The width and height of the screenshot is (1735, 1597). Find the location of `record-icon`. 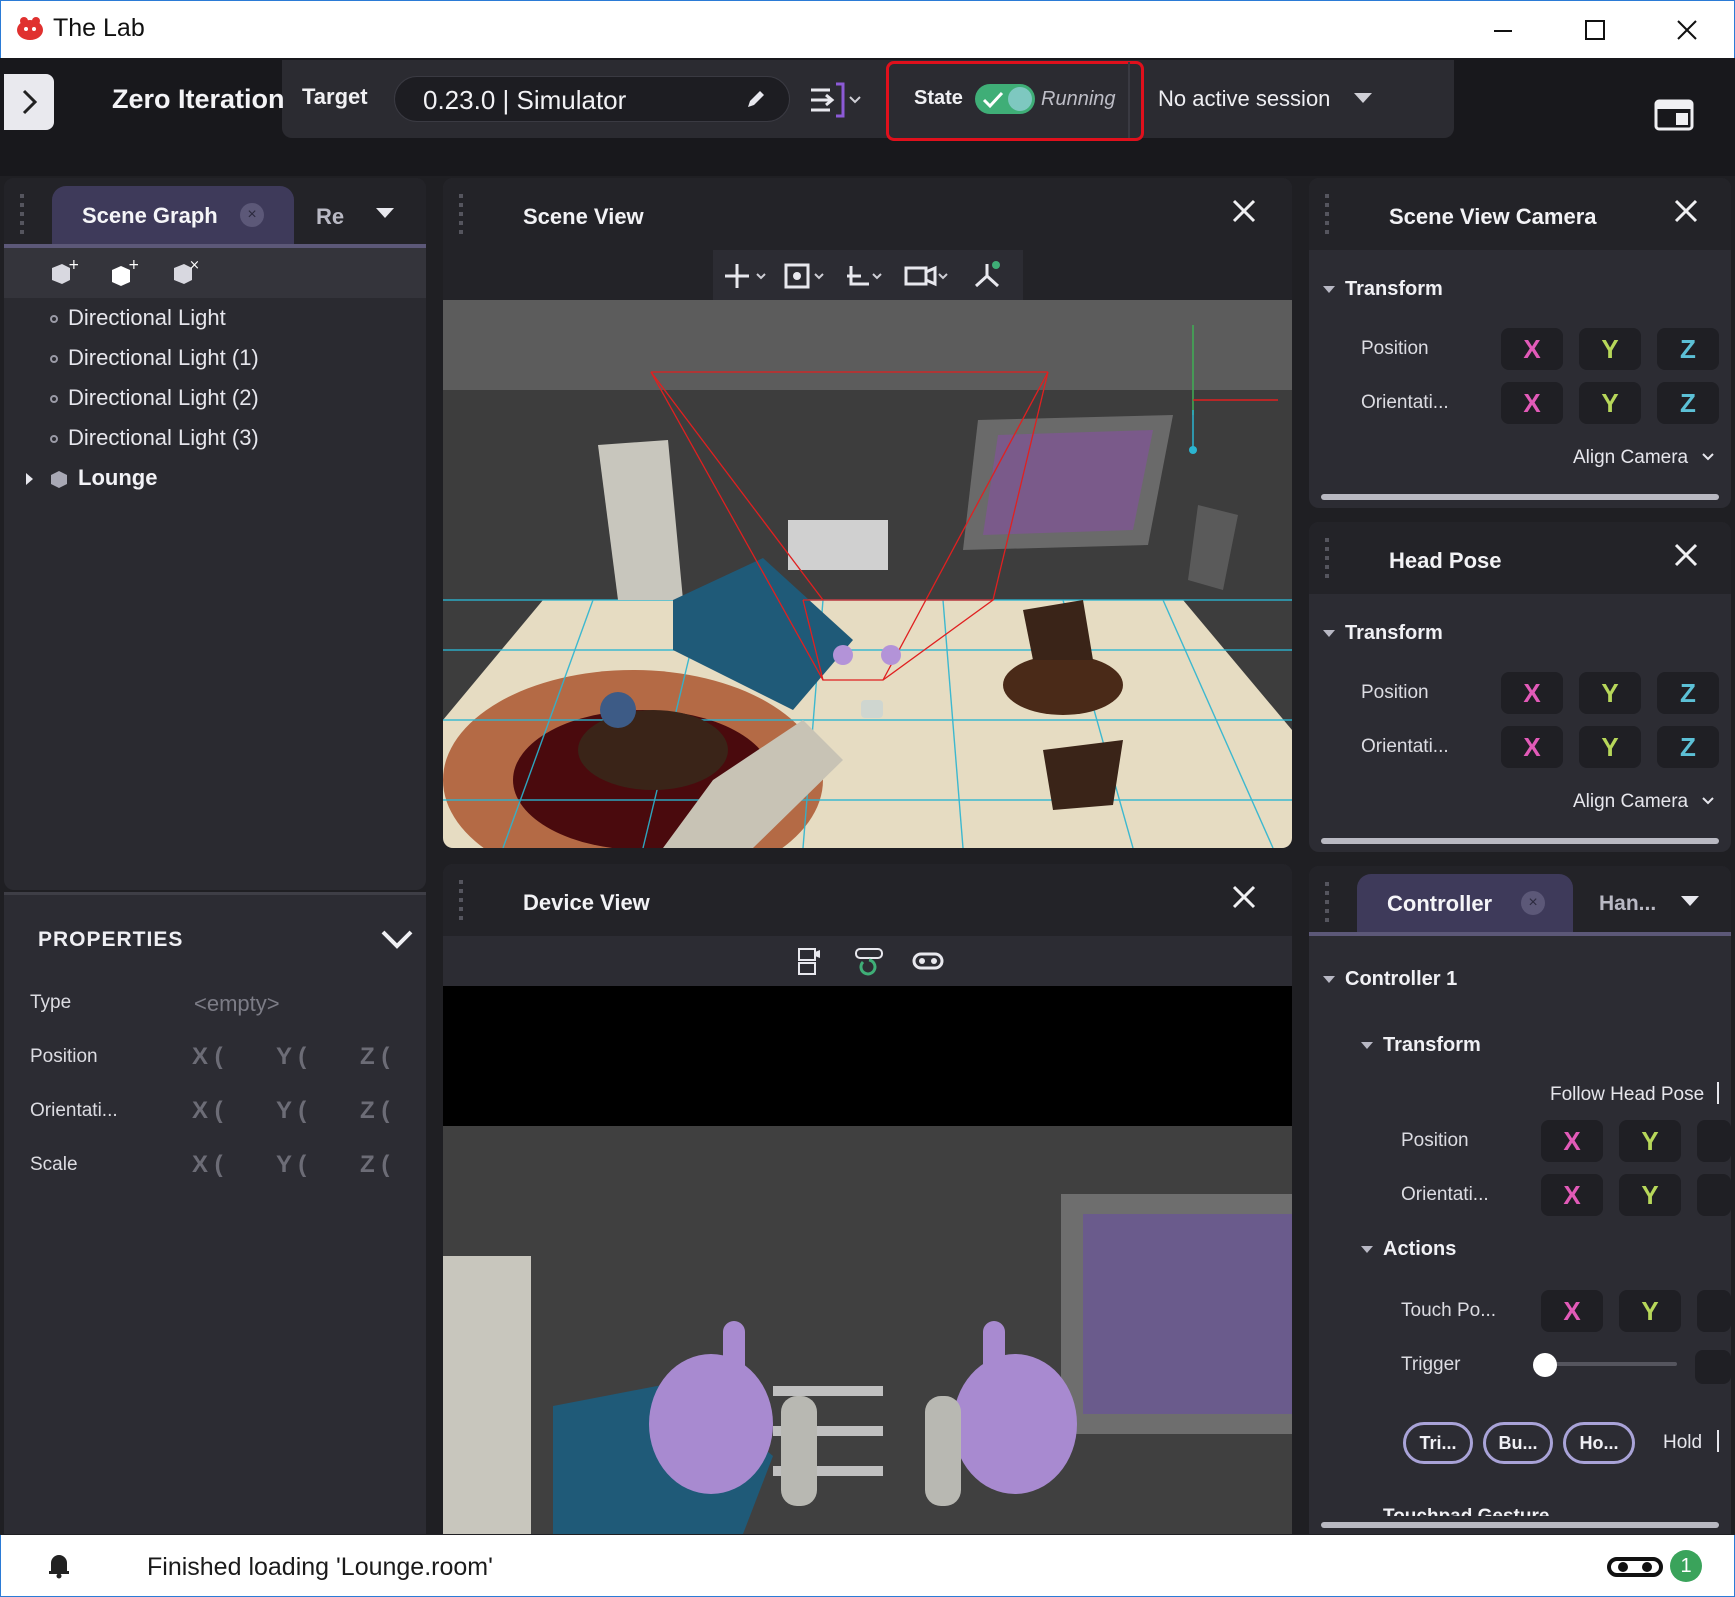

record-icon is located at coordinates (809, 961).